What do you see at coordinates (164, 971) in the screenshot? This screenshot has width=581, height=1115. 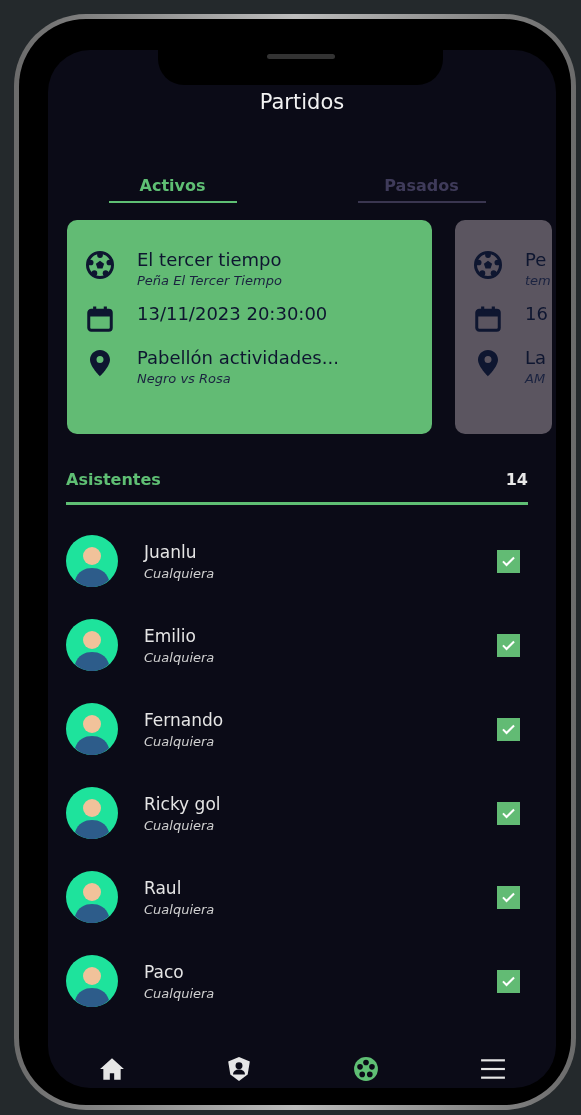 I see `player-name: Paco` at bounding box center [164, 971].